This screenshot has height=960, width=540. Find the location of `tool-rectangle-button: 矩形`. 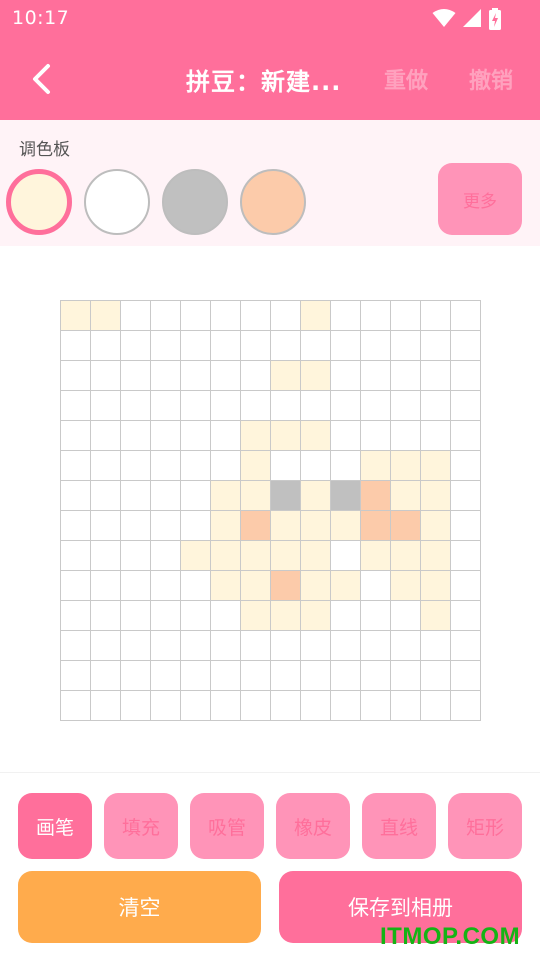

tool-rectangle-button: 矩形 is located at coordinates (485, 826).